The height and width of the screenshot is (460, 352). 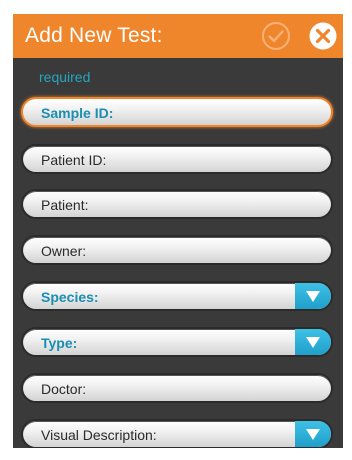 I want to click on type-dropdown-button, so click(x=313, y=342).